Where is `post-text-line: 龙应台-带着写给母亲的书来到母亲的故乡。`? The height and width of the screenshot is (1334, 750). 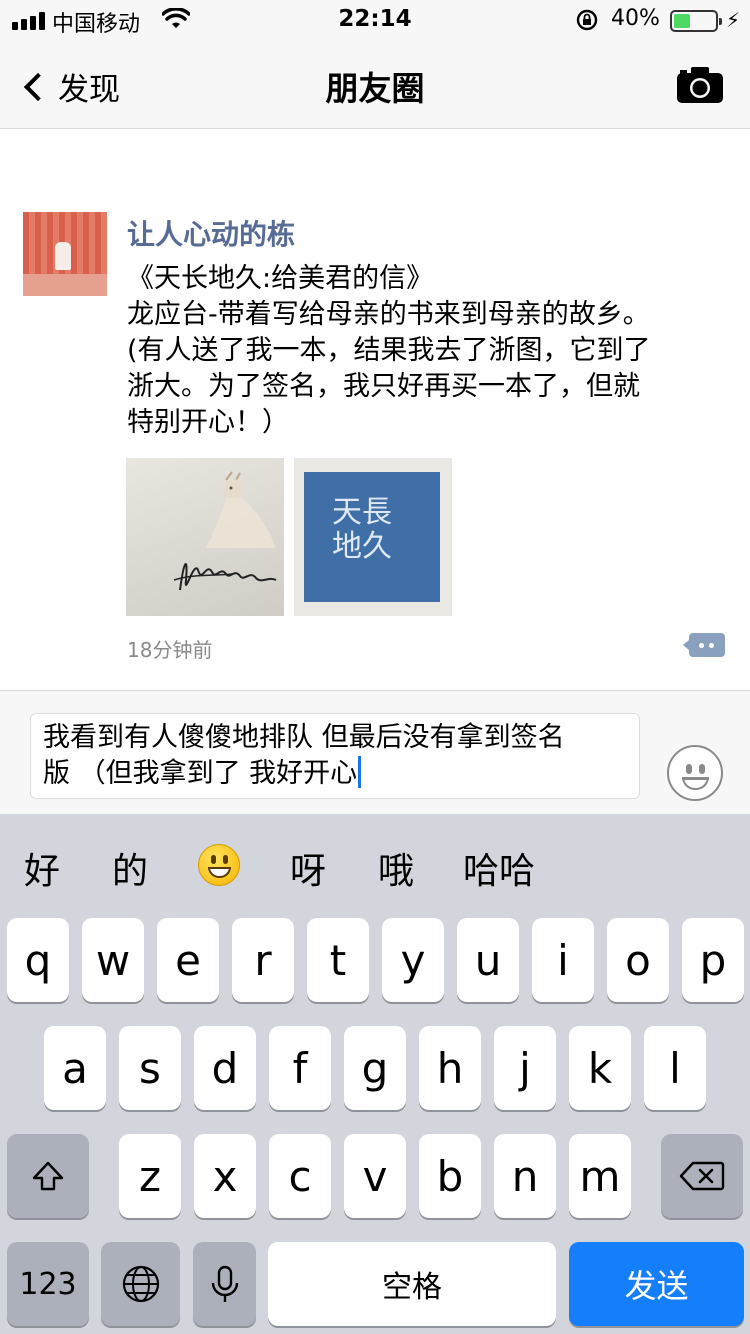 post-text-line: 龙应台-带着写给母亲的书来到母亲的故乡。 is located at coordinates (388, 314).